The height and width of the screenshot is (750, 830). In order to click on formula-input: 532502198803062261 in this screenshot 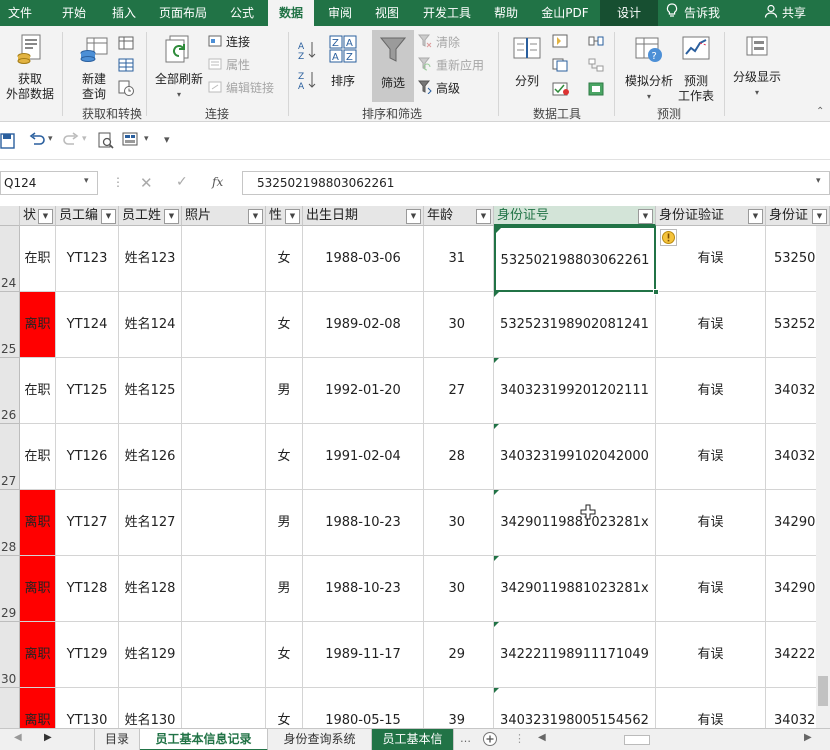, I will do `click(536, 183)`.